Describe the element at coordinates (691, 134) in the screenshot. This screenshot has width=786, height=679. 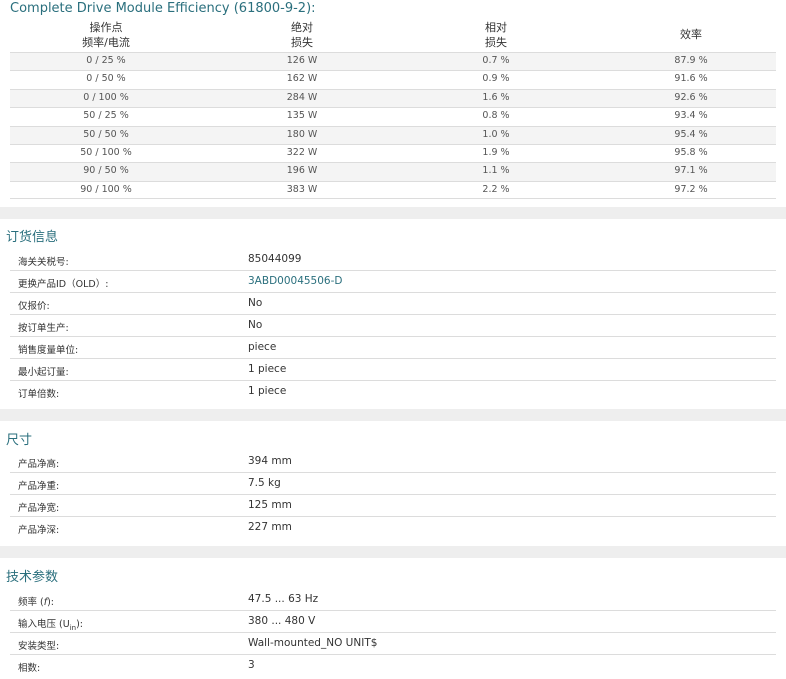
I see `cell-efficiency: 95.4 %` at that location.